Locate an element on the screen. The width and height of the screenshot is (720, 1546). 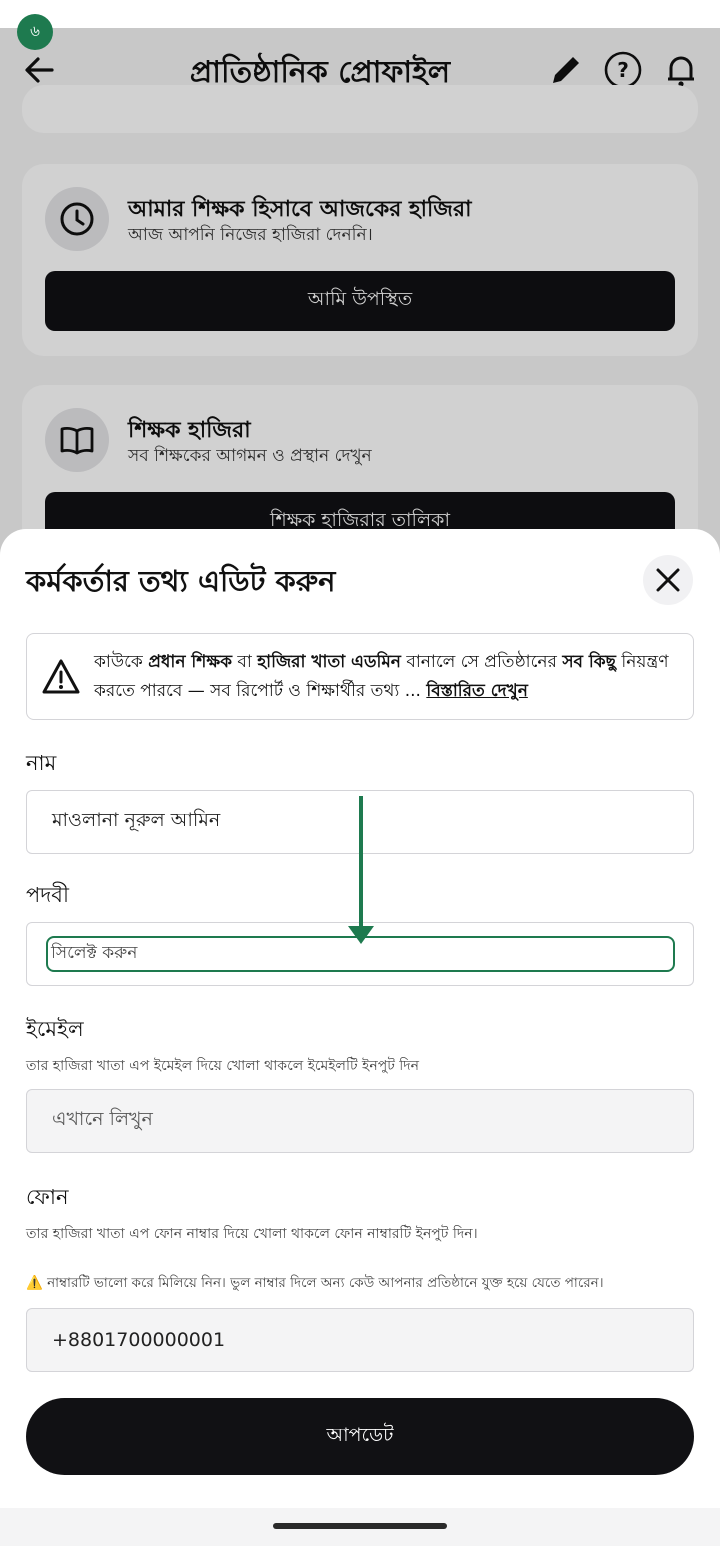
sheet-title: কর্মকর্তার তথ্য এডিট করুন is located at coordinates (181, 581).